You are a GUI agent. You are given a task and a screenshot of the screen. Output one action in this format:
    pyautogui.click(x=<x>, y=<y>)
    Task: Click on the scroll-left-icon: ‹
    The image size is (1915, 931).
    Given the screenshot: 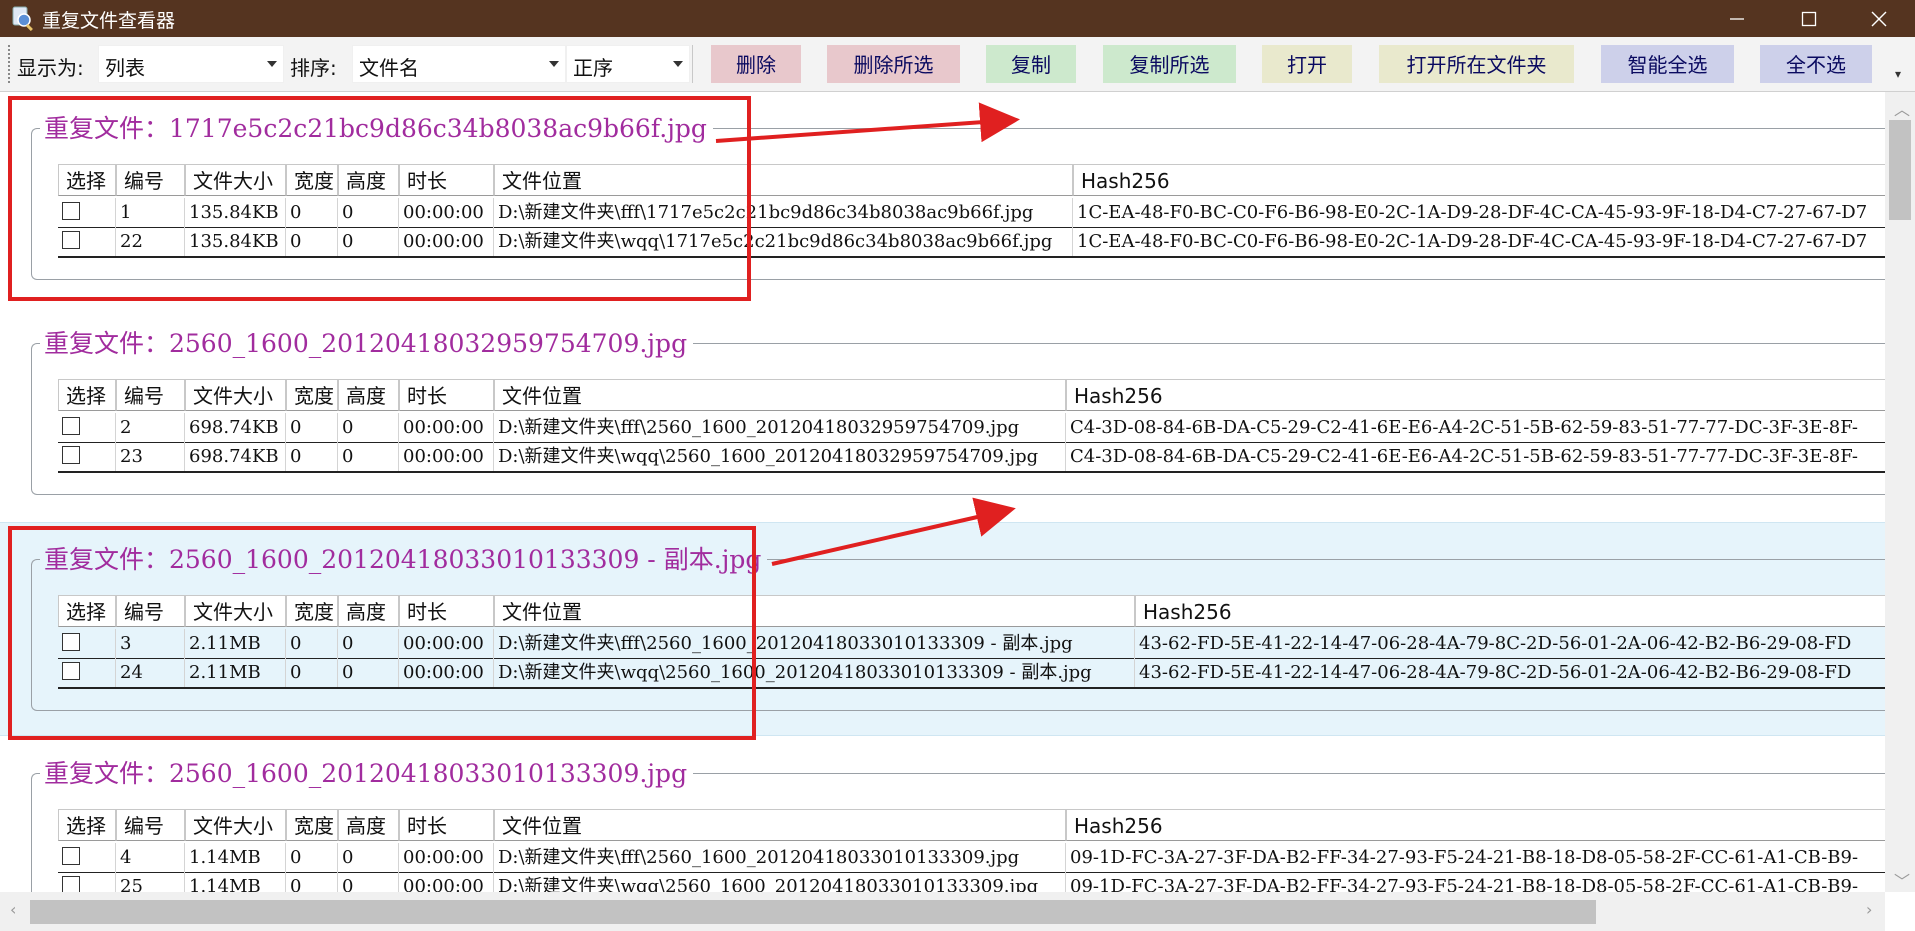 What is the action you would take?
    pyautogui.click(x=13, y=909)
    